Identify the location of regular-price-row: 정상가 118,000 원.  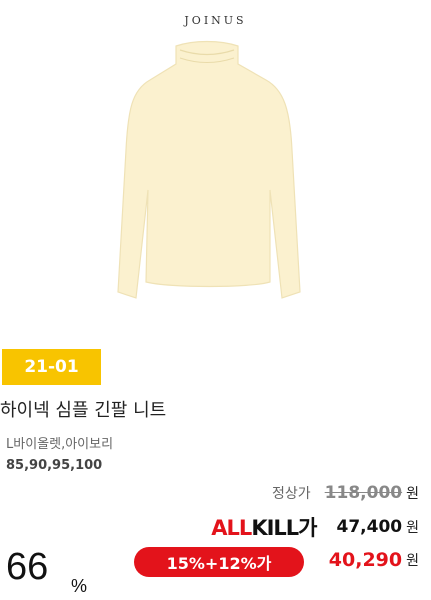
(345, 493).